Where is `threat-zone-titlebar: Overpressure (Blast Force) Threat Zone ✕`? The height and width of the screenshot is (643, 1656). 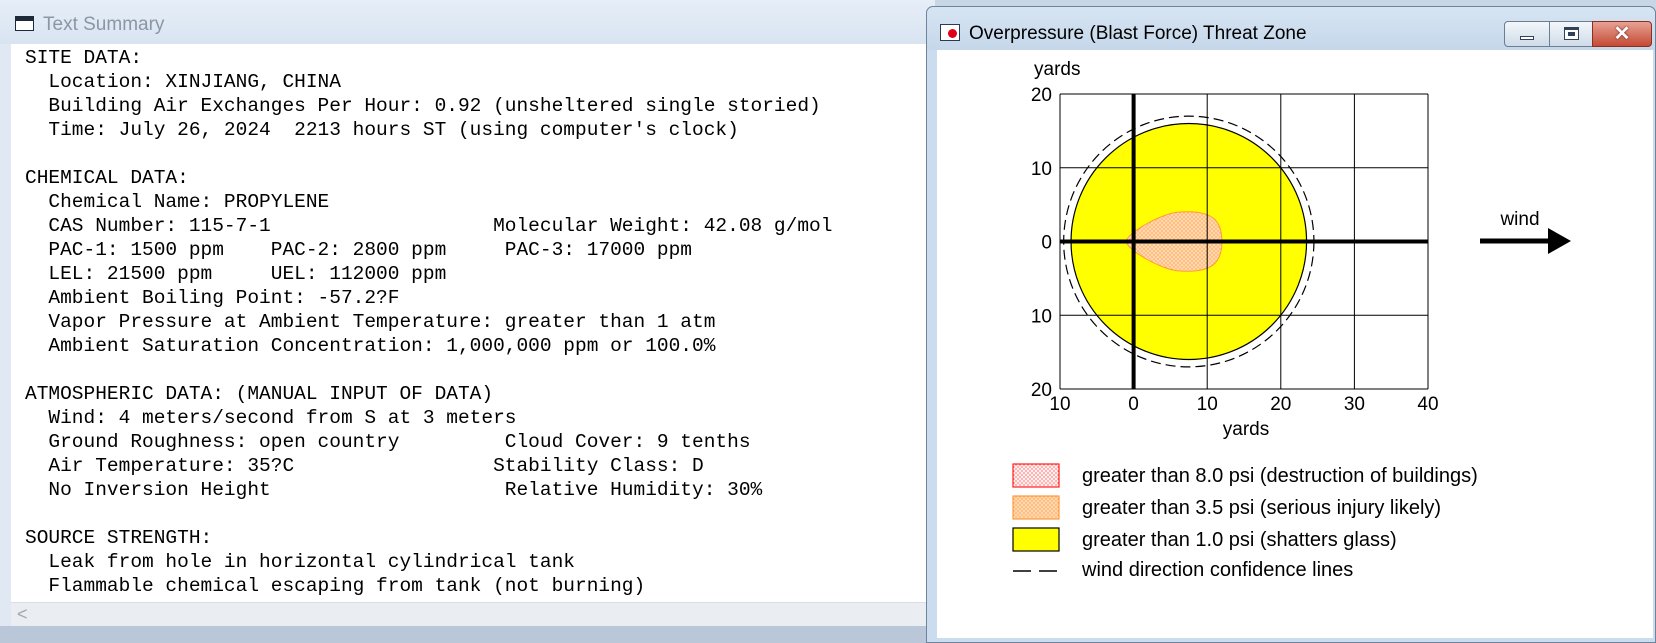
threat-zone-titlebar: Overpressure (Blast Force) Threat Zone ✕ is located at coordinates (1291, 28).